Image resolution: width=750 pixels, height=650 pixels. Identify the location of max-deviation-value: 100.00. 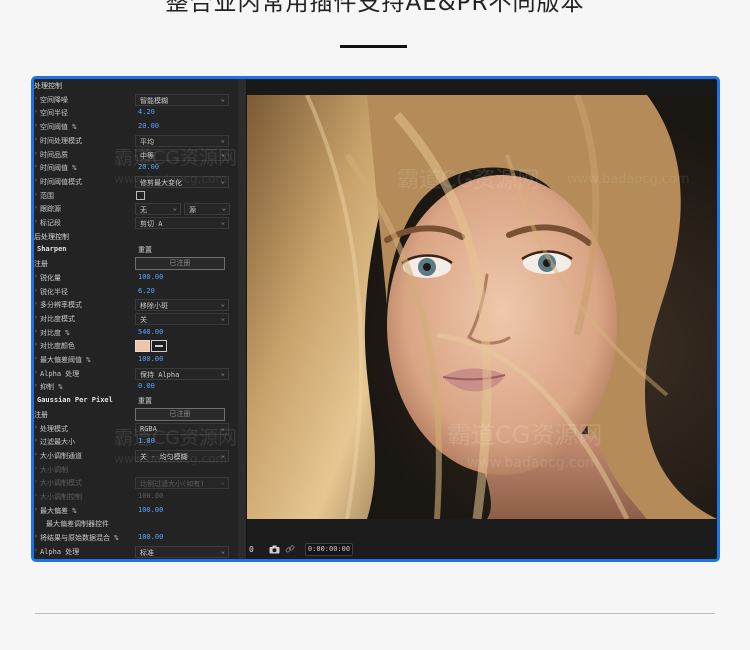
(150, 510).